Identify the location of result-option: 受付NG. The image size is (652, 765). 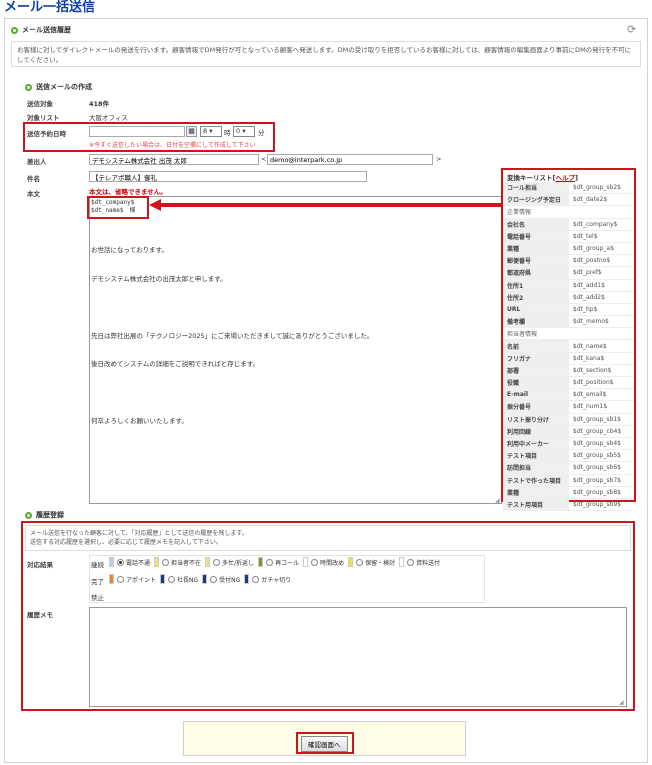
(221, 579).